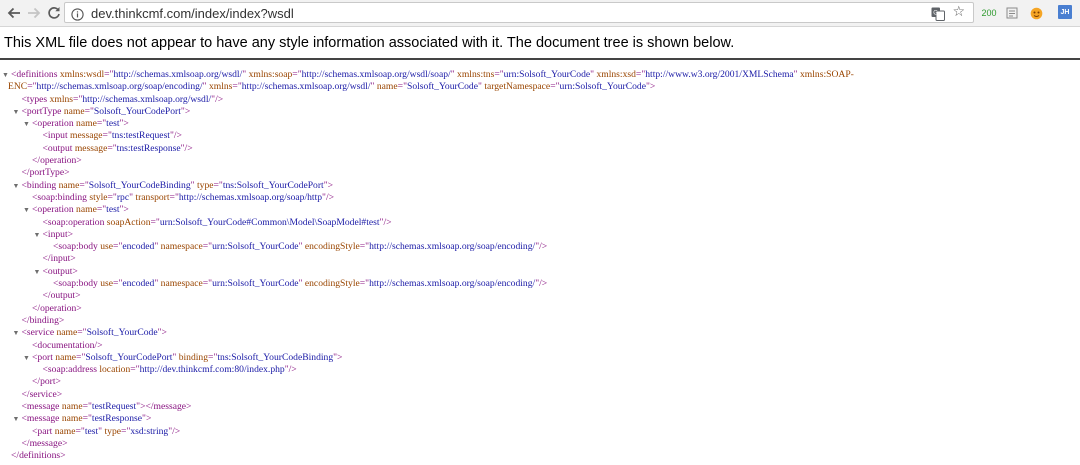  I want to click on xml-line: <part name="test" type="xsd:string"/>, so click(540, 432).